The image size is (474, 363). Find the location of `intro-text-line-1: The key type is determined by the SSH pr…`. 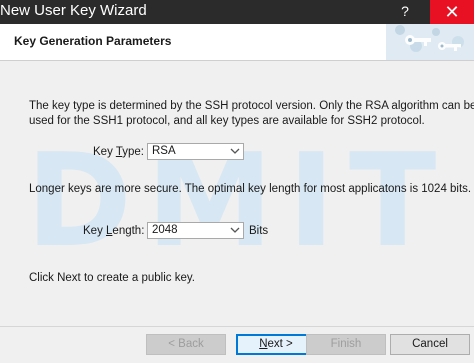

intro-text-line-1: The key type is determined by the SSH pr… is located at coordinates (251, 106).